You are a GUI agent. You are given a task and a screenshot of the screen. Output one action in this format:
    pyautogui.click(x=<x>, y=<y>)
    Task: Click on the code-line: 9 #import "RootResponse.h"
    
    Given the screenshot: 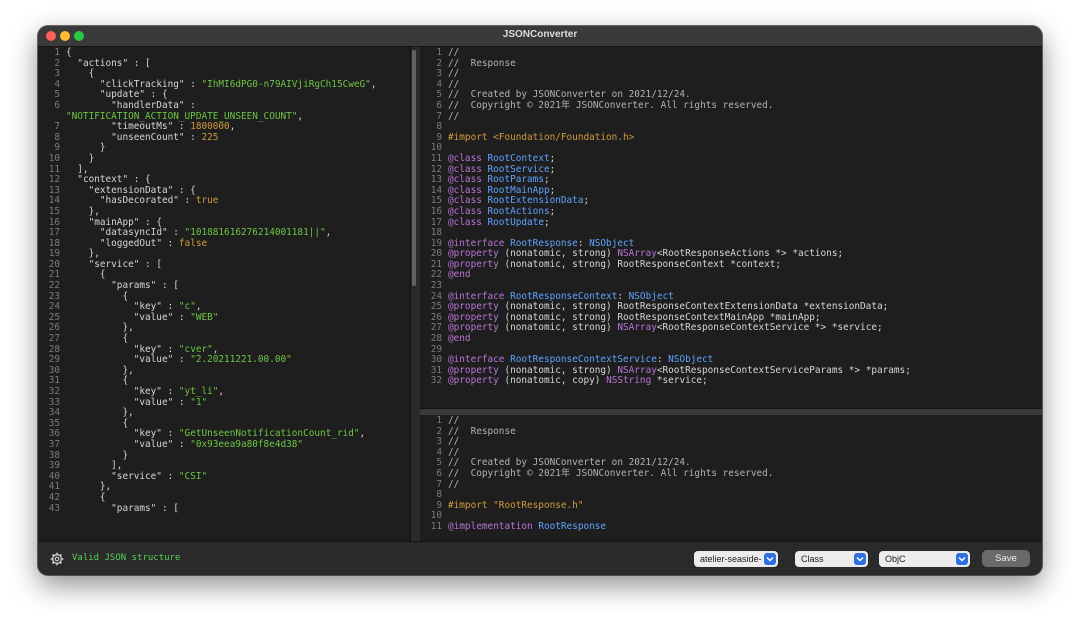 What is the action you would take?
    pyautogui.click(x=731, y=506)
    